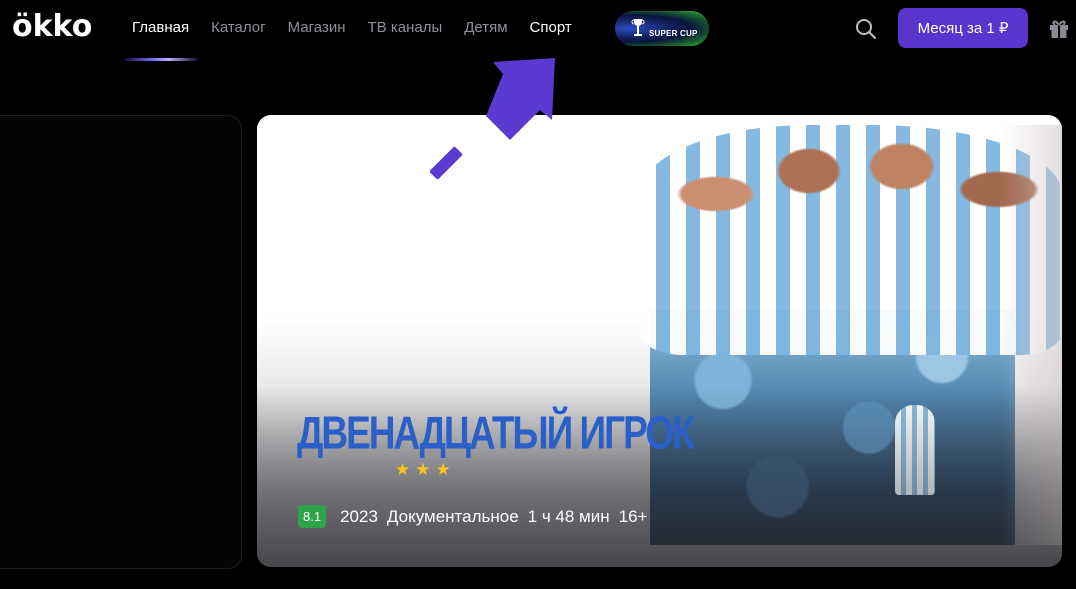  What do you see at coordinates (160, 28) in the screenshot?
I see `nav-item-home: Главная` at bounding box center [160, 28].